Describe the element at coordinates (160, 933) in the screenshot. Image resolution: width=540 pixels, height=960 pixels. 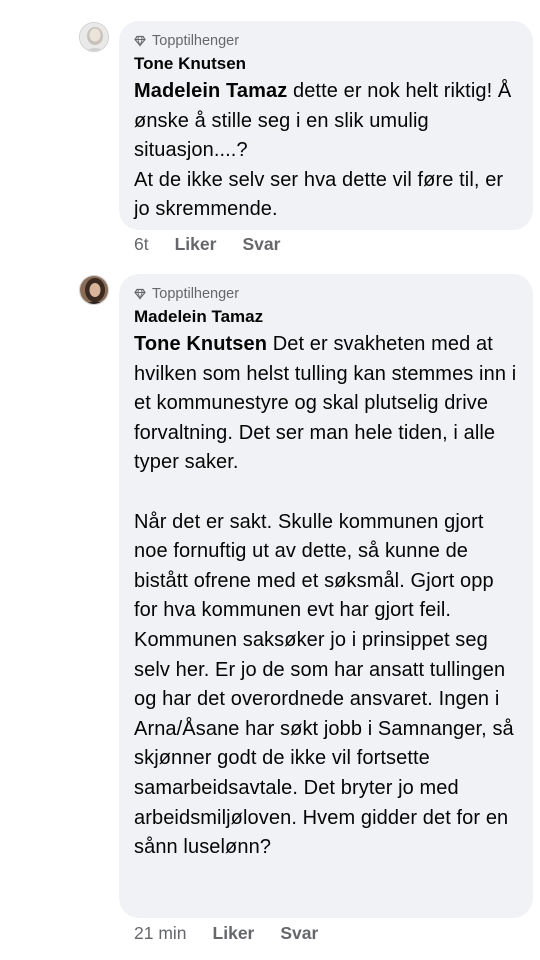
I see `comment-timestamp: 21 min` at that location.